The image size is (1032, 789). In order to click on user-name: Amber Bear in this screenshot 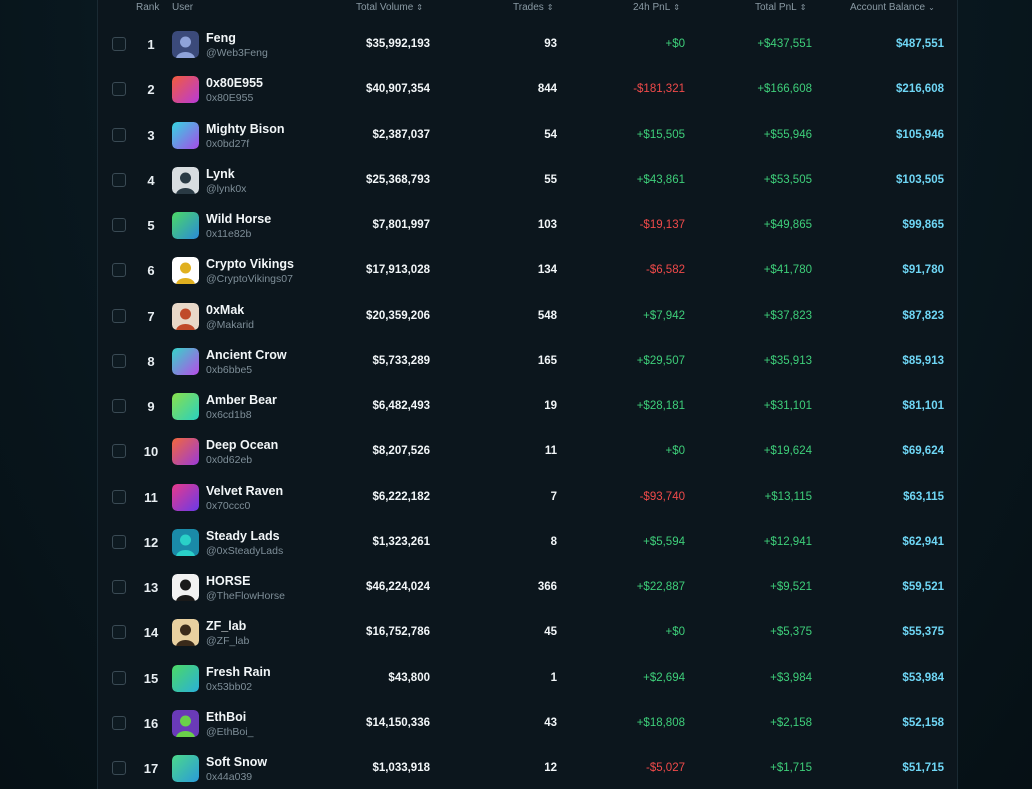, I will do `click(241, 400)`.